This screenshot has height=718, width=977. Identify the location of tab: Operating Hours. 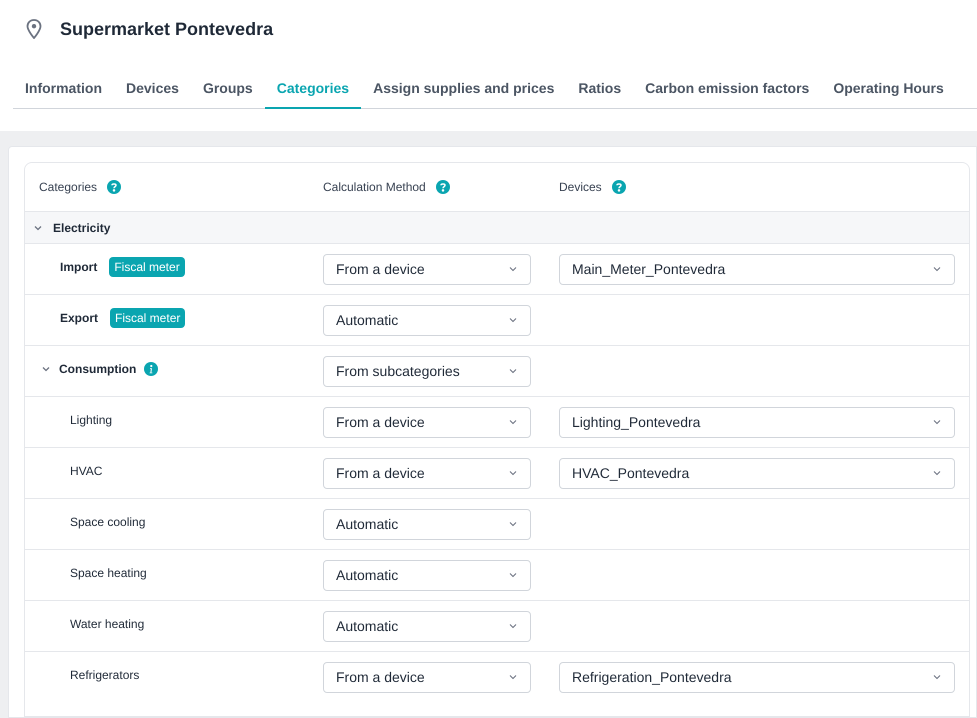
(888, 89).